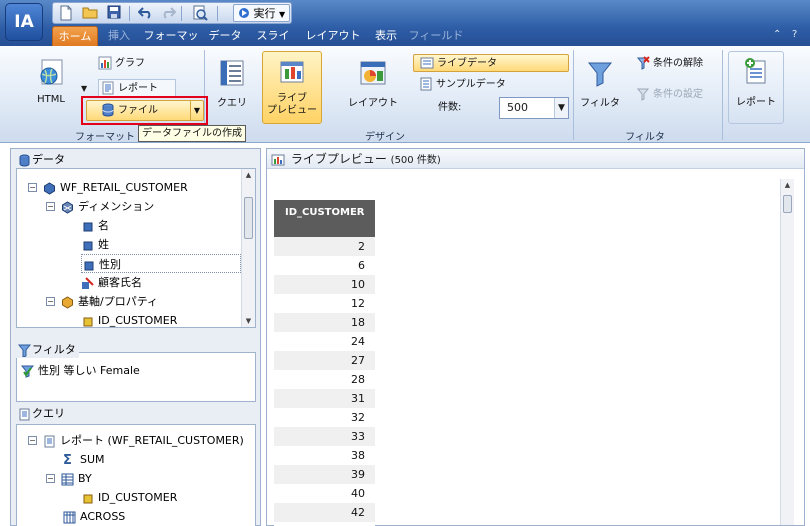  I want to click on tree-node-gender: 性別, so click(161, 263).